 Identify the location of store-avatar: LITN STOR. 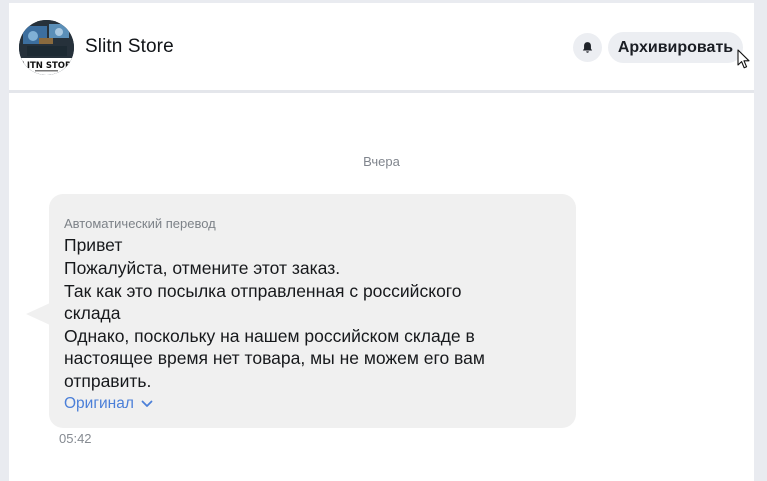
(46, 47).